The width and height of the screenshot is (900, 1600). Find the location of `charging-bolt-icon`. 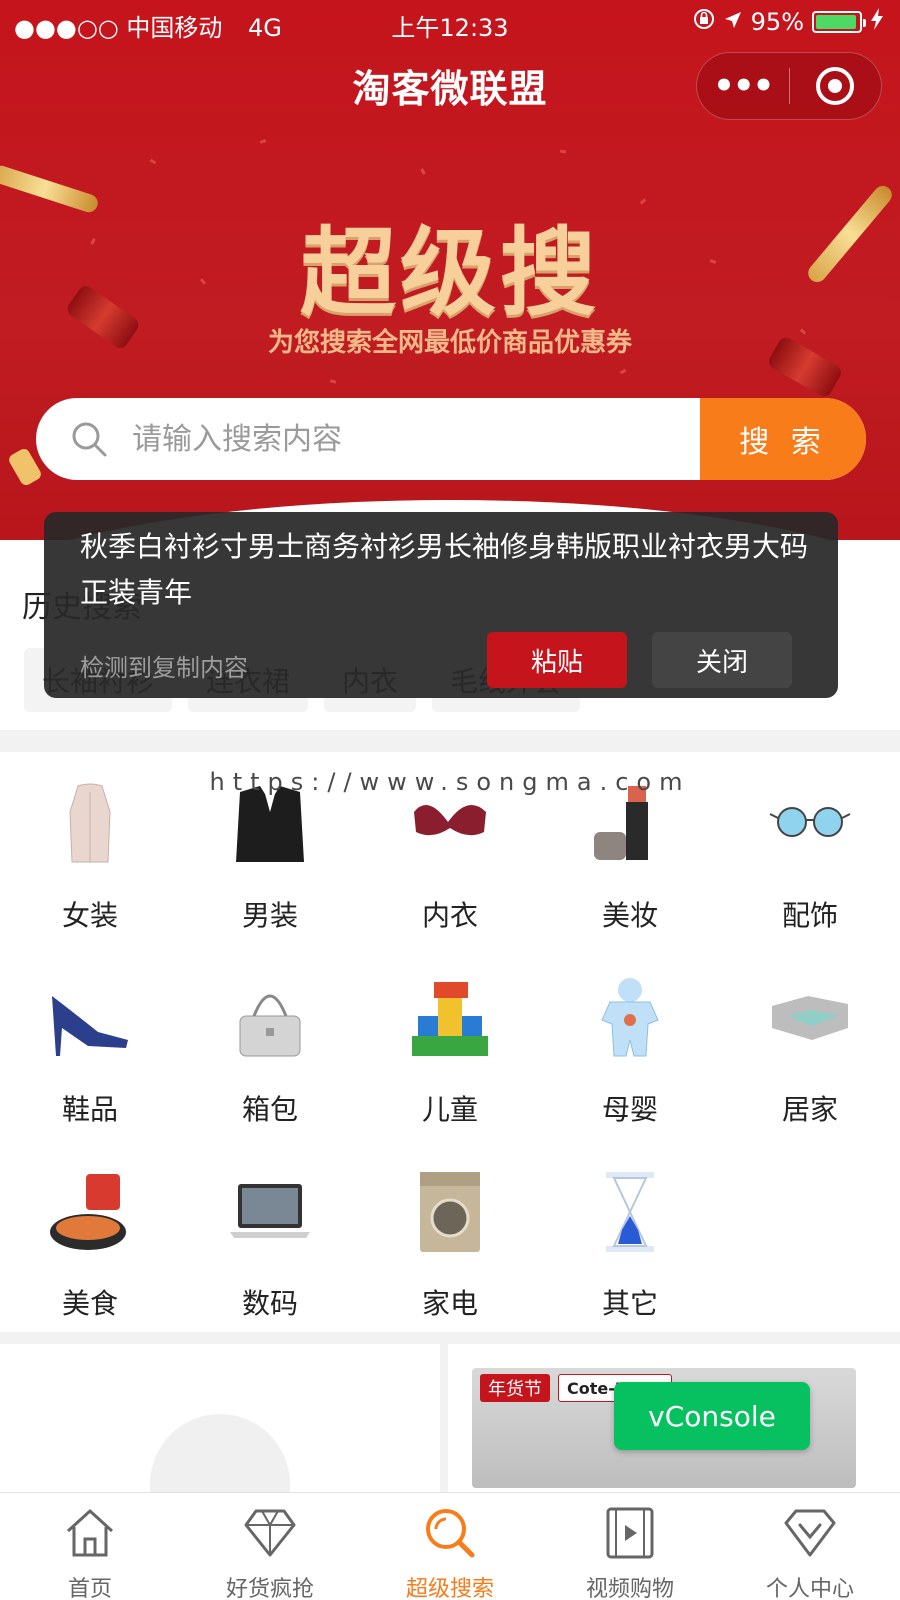

charging-bolt-icon is located at coordinates (877, 22).